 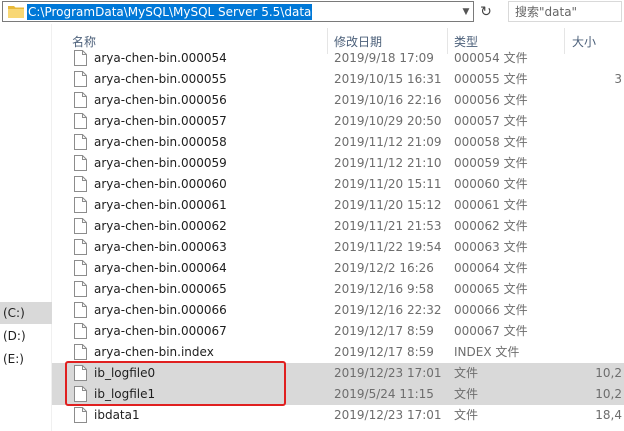 I want to click on file-row: ibdata1 2019/12/23 17:01 文件 18,4, so click(x=338, y=415).